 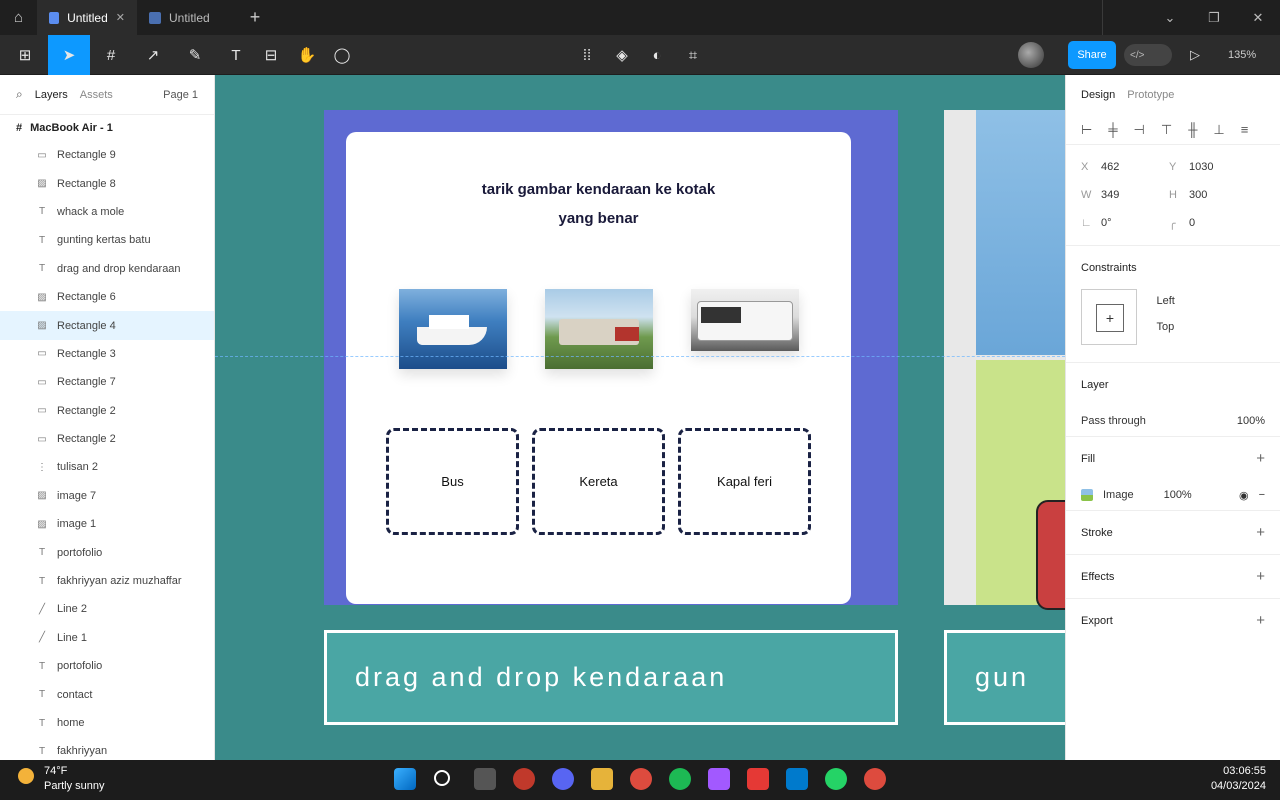 I want to click on tab-assets: Assets, so click(x=96, y=95).